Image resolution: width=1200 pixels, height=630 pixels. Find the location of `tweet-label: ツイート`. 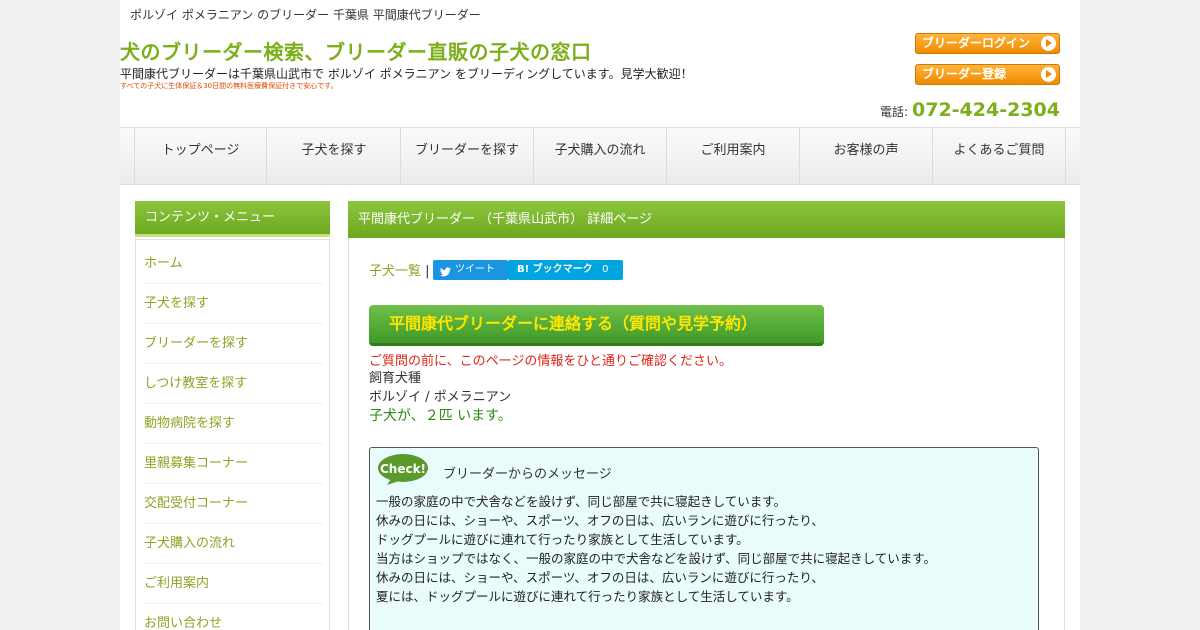

tweet-label: ツイート is located at coordinates (475, 269).